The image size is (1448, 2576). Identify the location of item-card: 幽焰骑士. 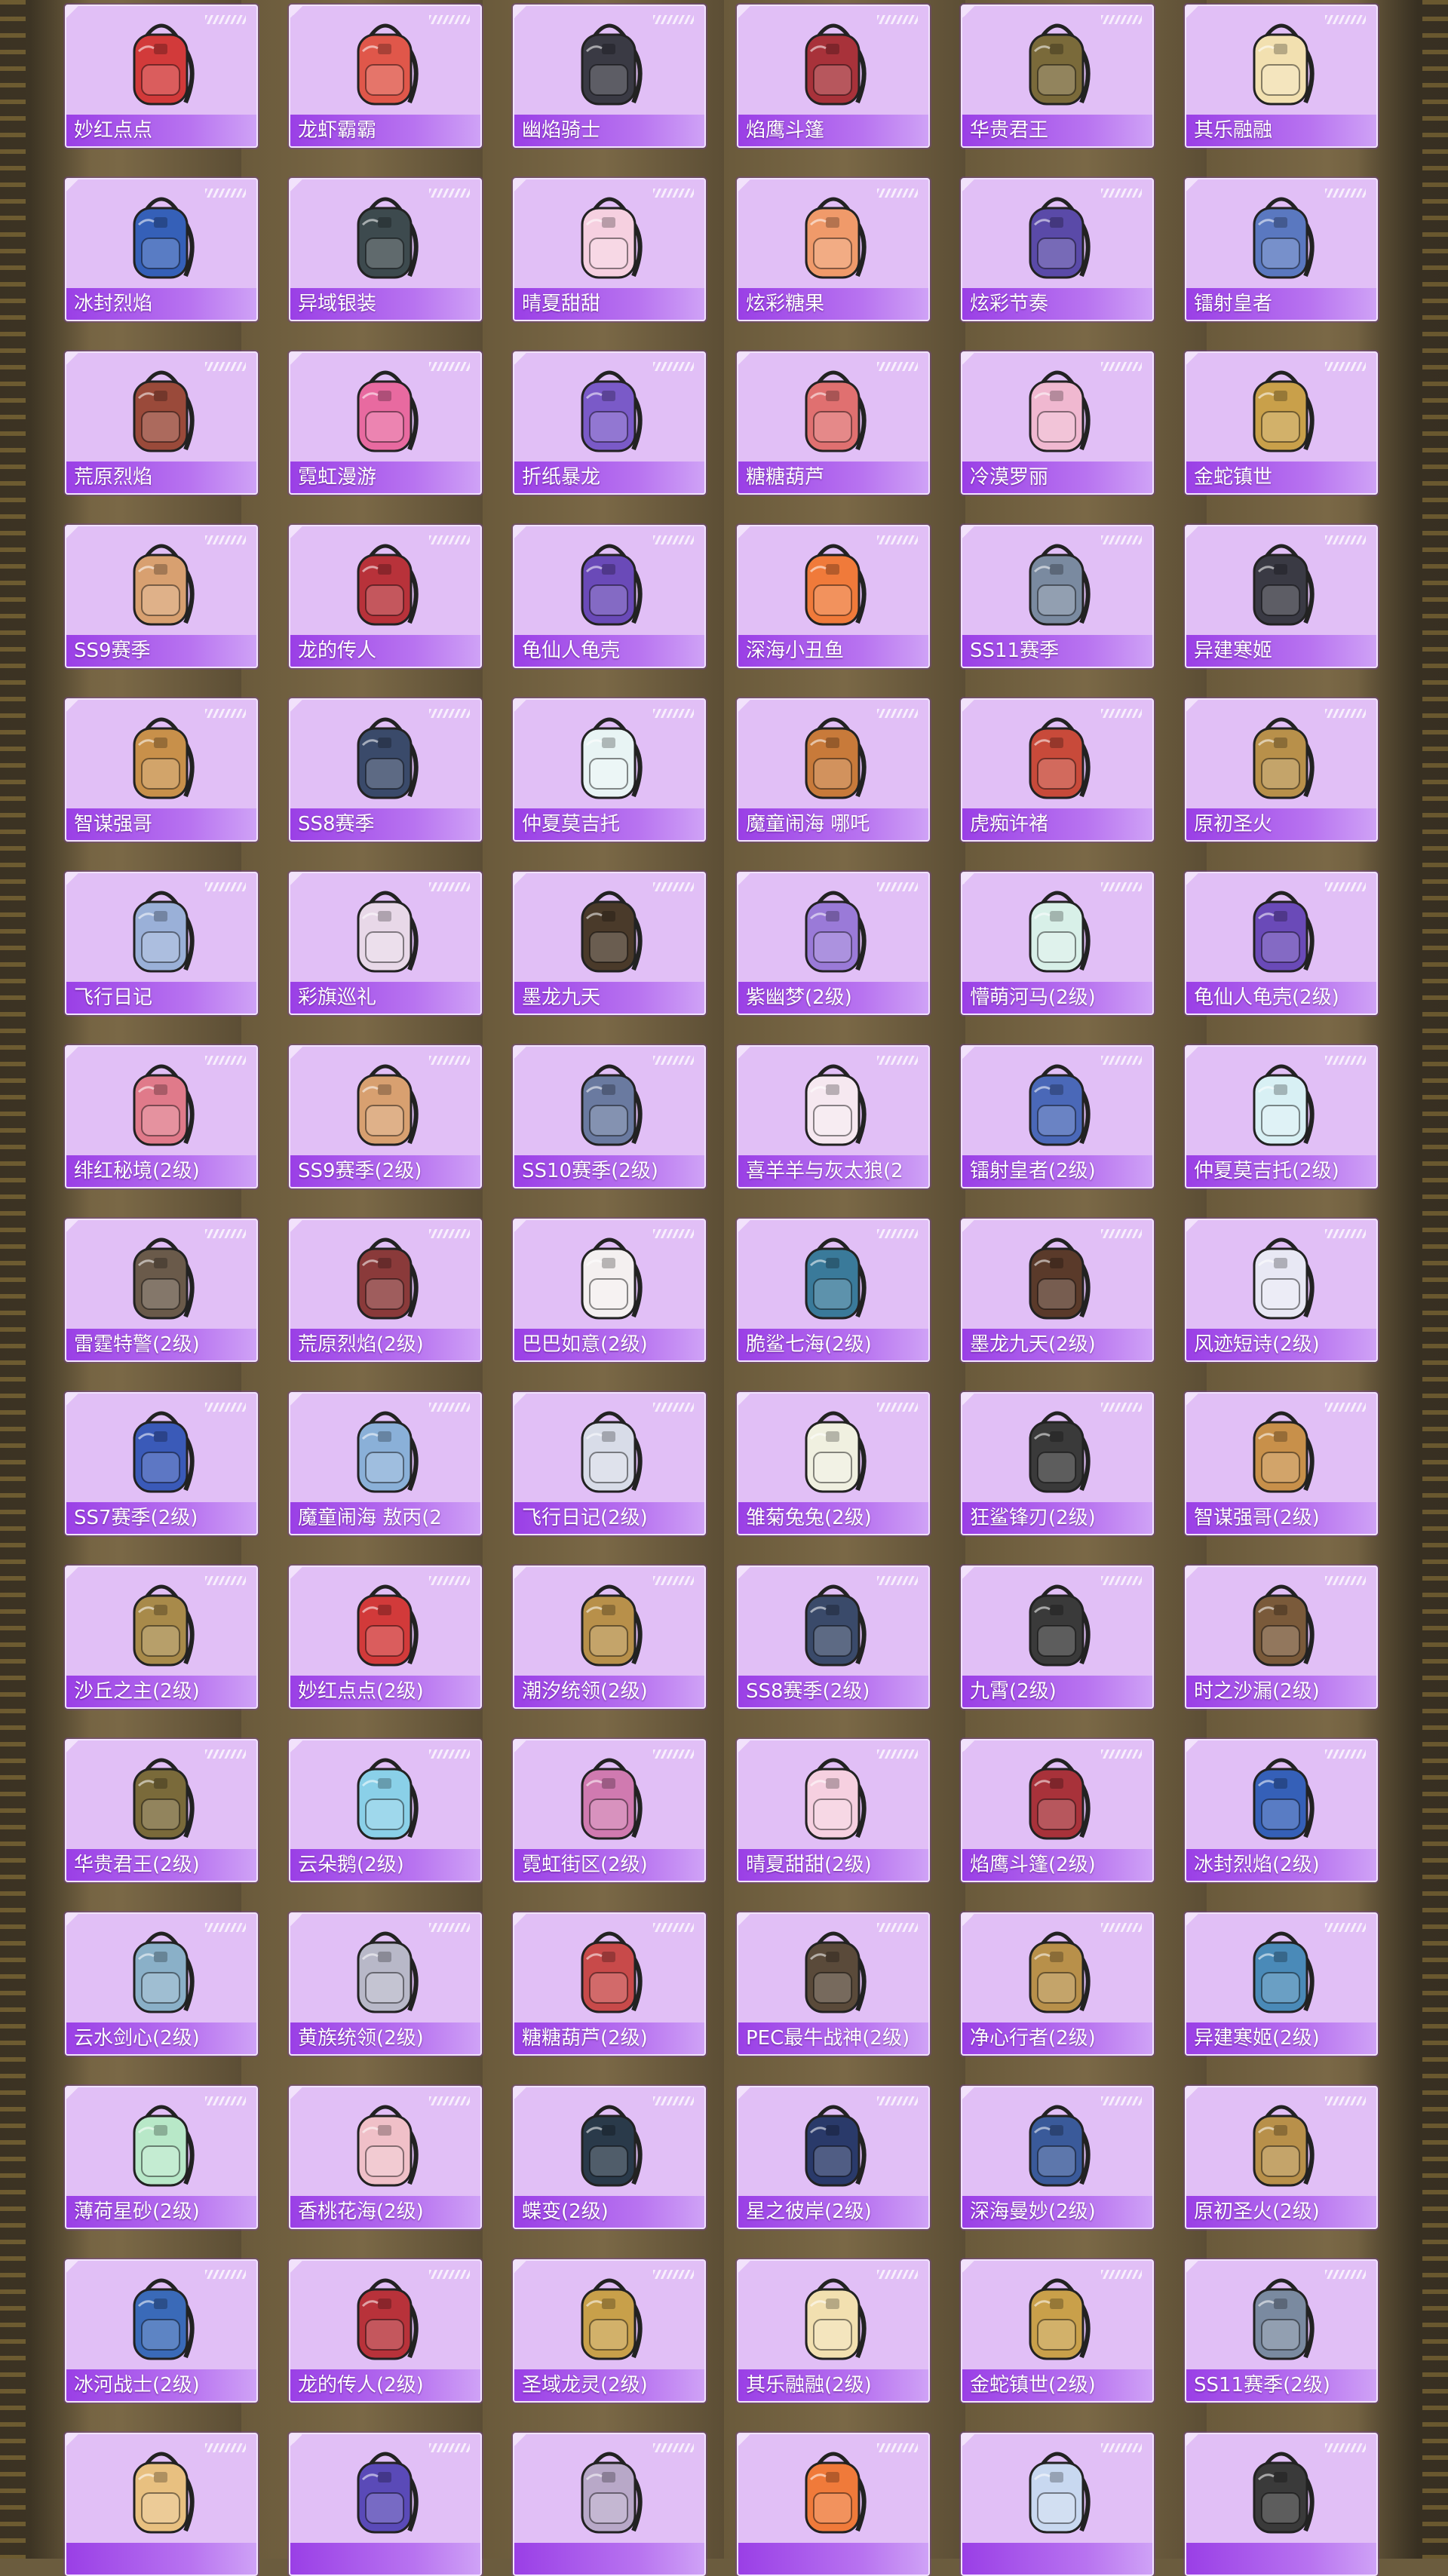
(609, 76).